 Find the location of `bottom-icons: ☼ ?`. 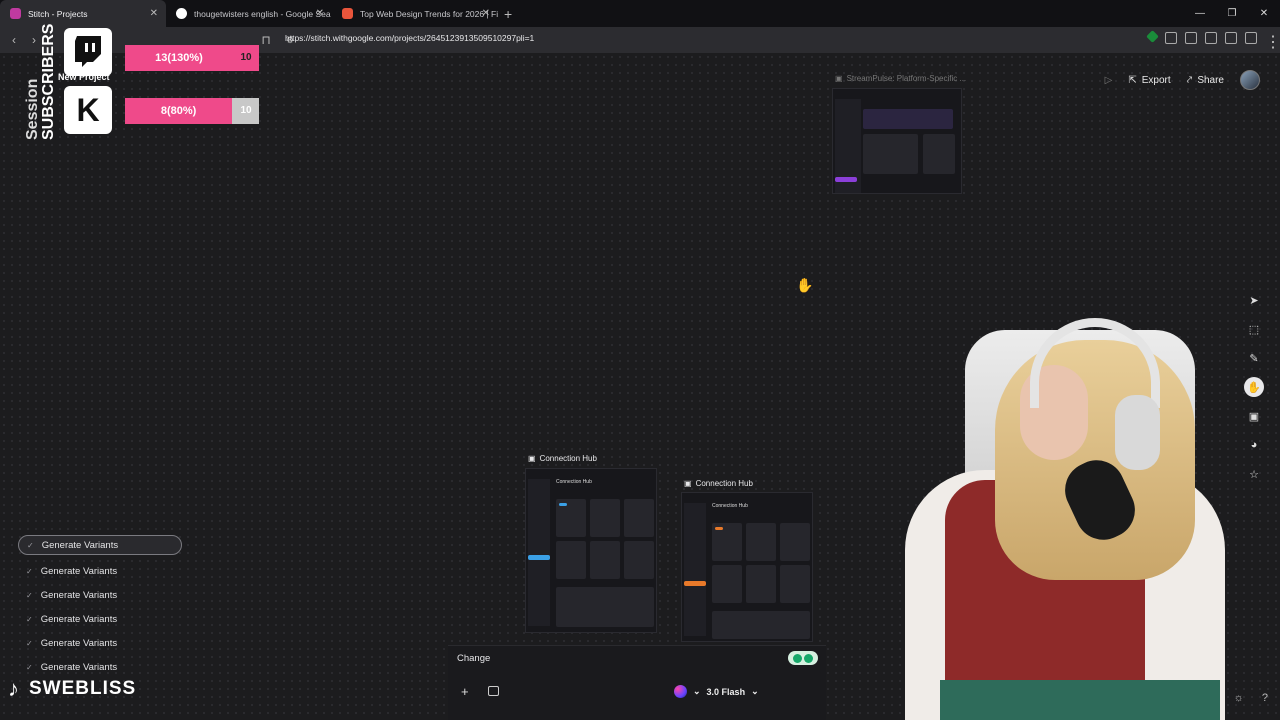

bottom-icons: ☼ ? is located at coordinates (1251, 698).